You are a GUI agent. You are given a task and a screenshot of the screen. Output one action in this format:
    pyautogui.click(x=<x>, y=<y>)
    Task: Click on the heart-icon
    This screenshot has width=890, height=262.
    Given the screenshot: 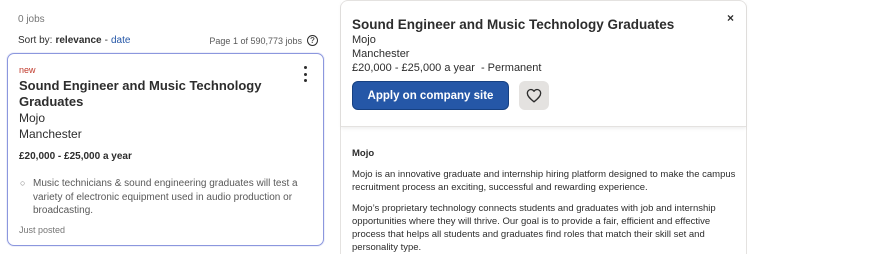 What is the action you would take?
    pyautogui.click(x=534, y=95)
    